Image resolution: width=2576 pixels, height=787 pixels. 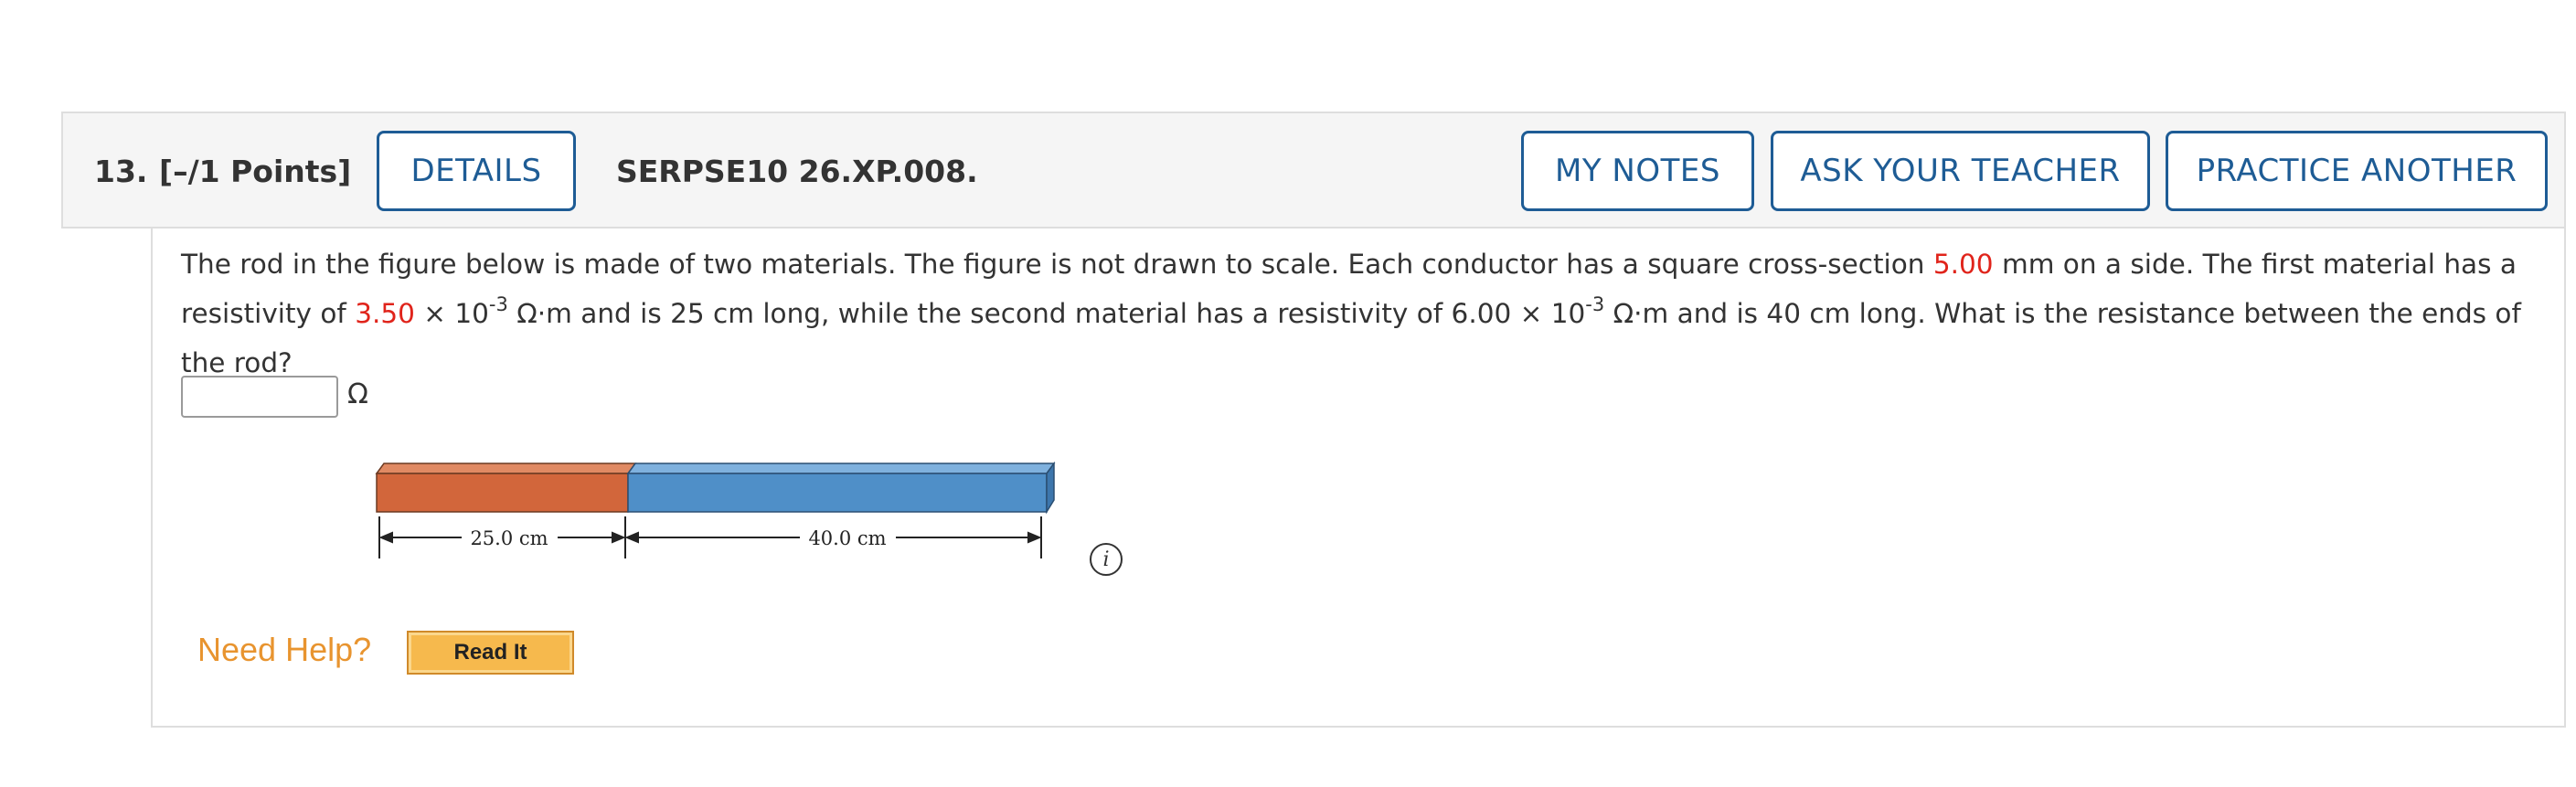 I want to click on info-icon: i, so click(x=1106, y=559).